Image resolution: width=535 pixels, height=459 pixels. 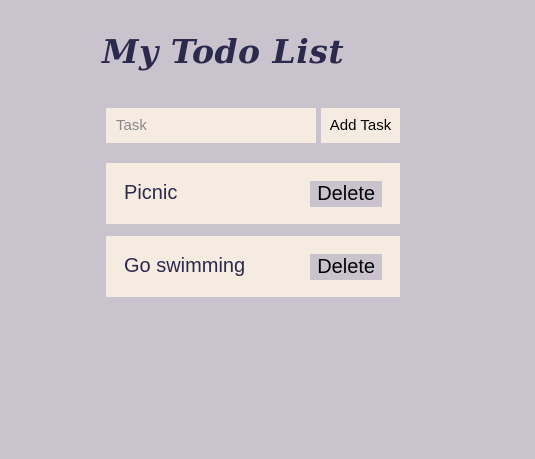 I want to click on page-title: My Todo List, so click(x=223, y=51).